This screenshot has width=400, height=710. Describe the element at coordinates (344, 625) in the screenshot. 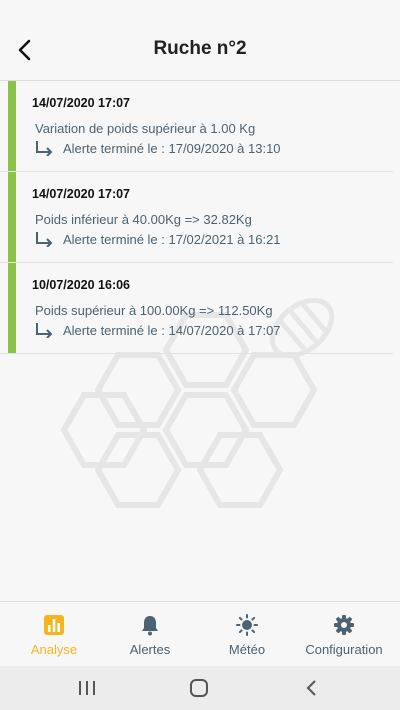

I see `gear-icon` at that location.